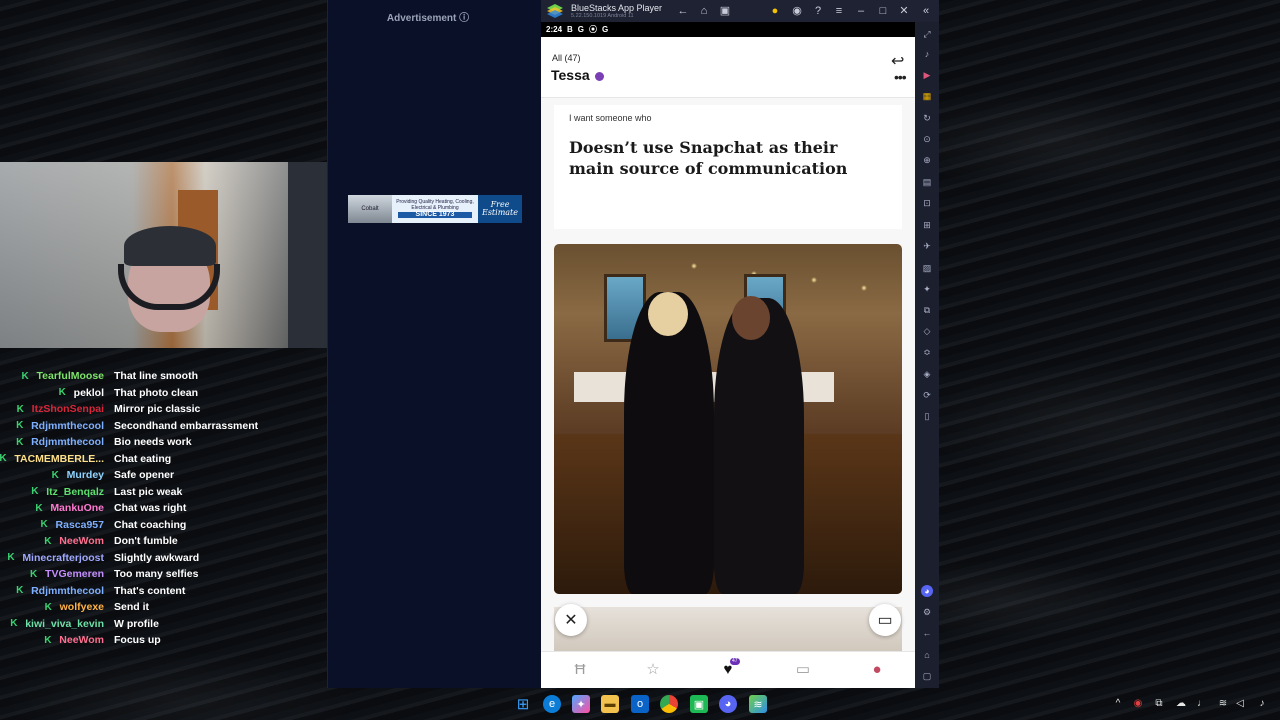  Describe the element at coordinates (927, 75) in the screenshot. I see `record-icon: ▶` at that location.